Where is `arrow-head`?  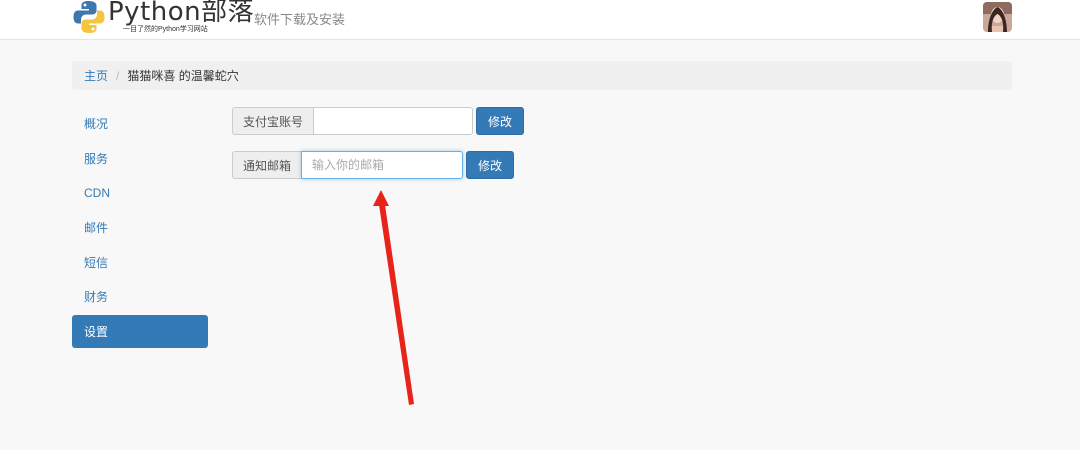
arrow-head is located at coordinates (381, 198).